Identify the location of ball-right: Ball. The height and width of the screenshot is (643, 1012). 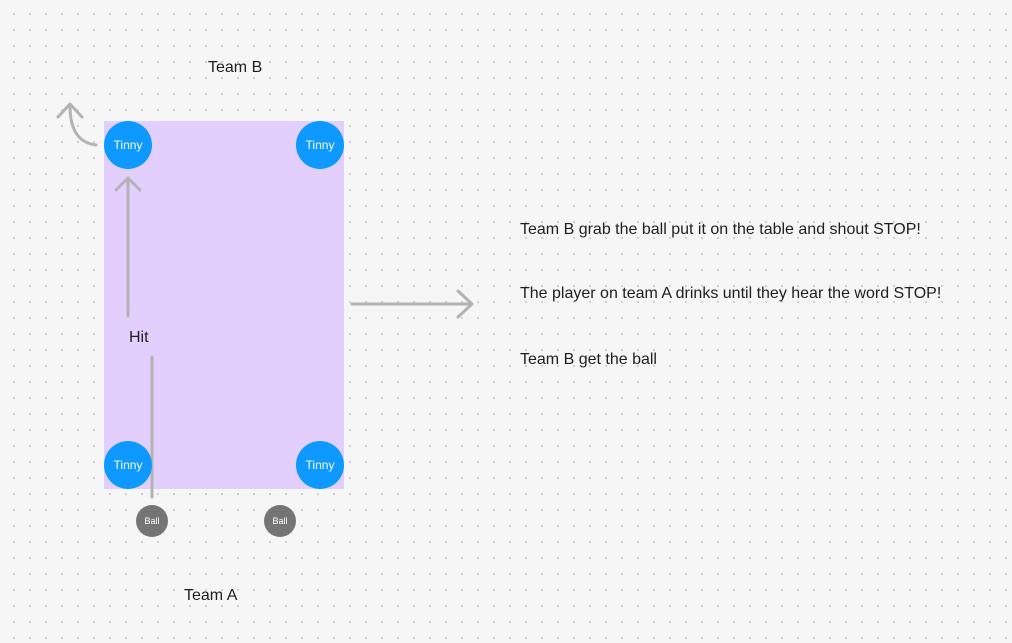
(280, 521).